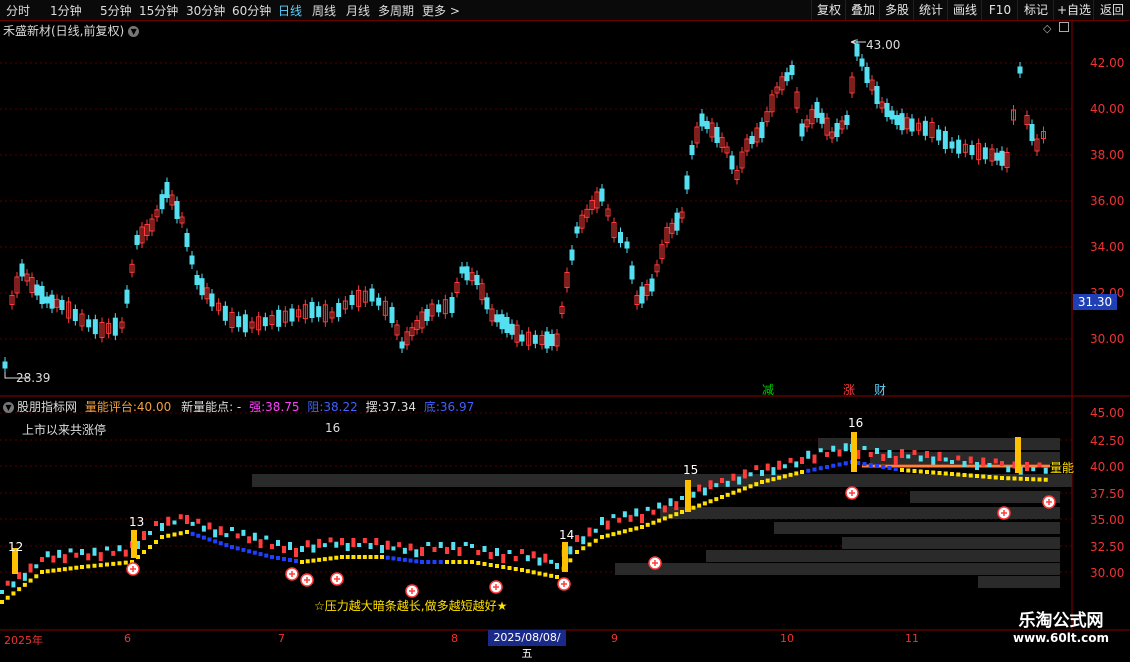 This screenshot has width=1130, height=662. Describe the element at coordinates (1047, 28) in the screenshot. I see `diamond-icon: ◇` at that location.